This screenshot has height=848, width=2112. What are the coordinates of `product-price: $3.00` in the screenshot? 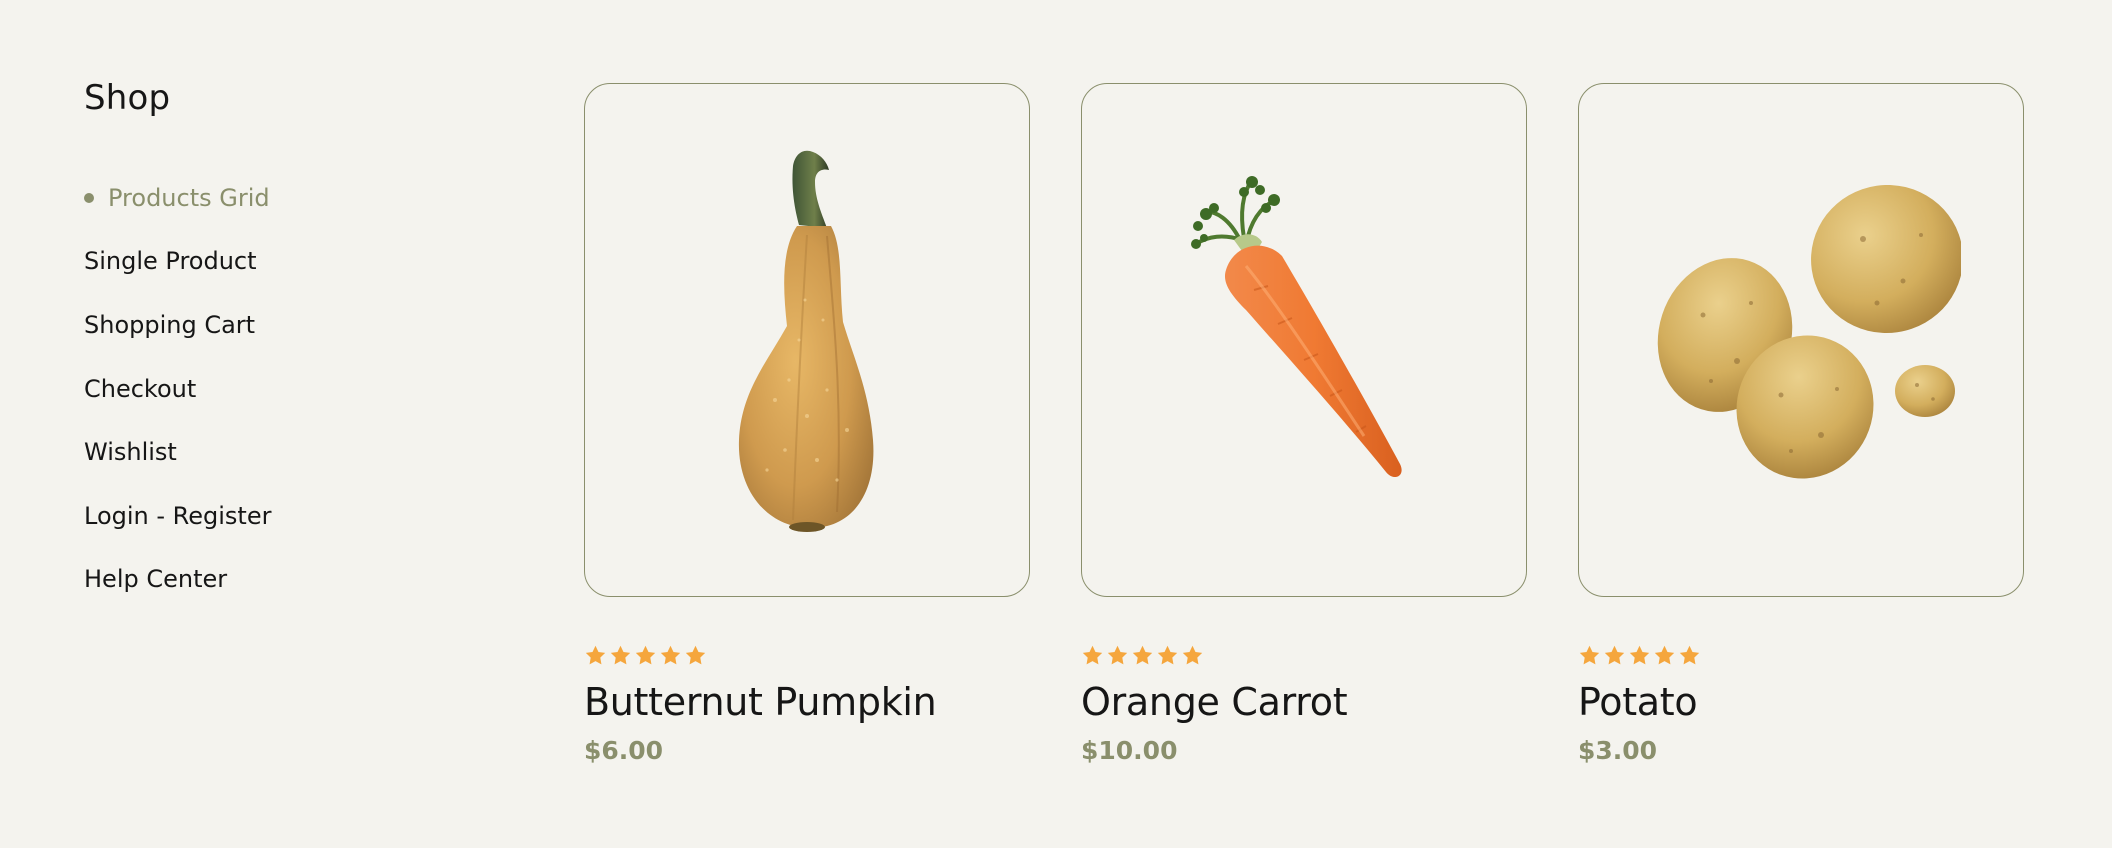 It's located at (1618, 750).